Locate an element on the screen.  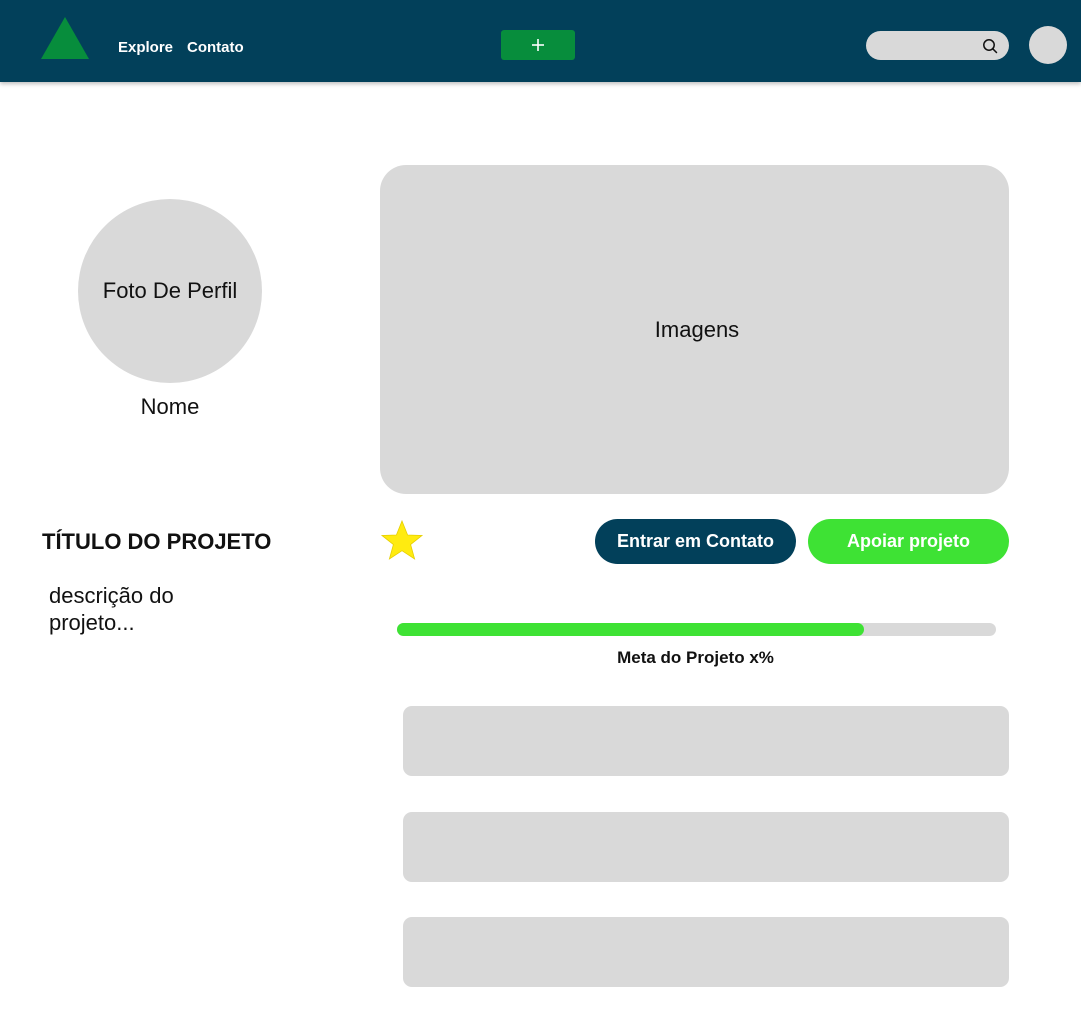
support-project-button: Apoiar projeto is located at coordinates (908, 541).